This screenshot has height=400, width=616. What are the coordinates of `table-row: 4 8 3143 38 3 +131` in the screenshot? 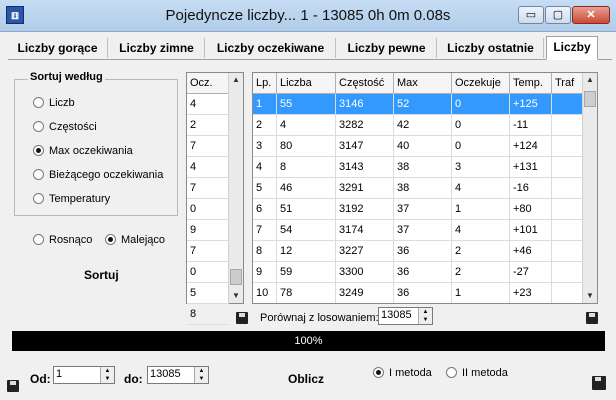 It's located at (418, 167).